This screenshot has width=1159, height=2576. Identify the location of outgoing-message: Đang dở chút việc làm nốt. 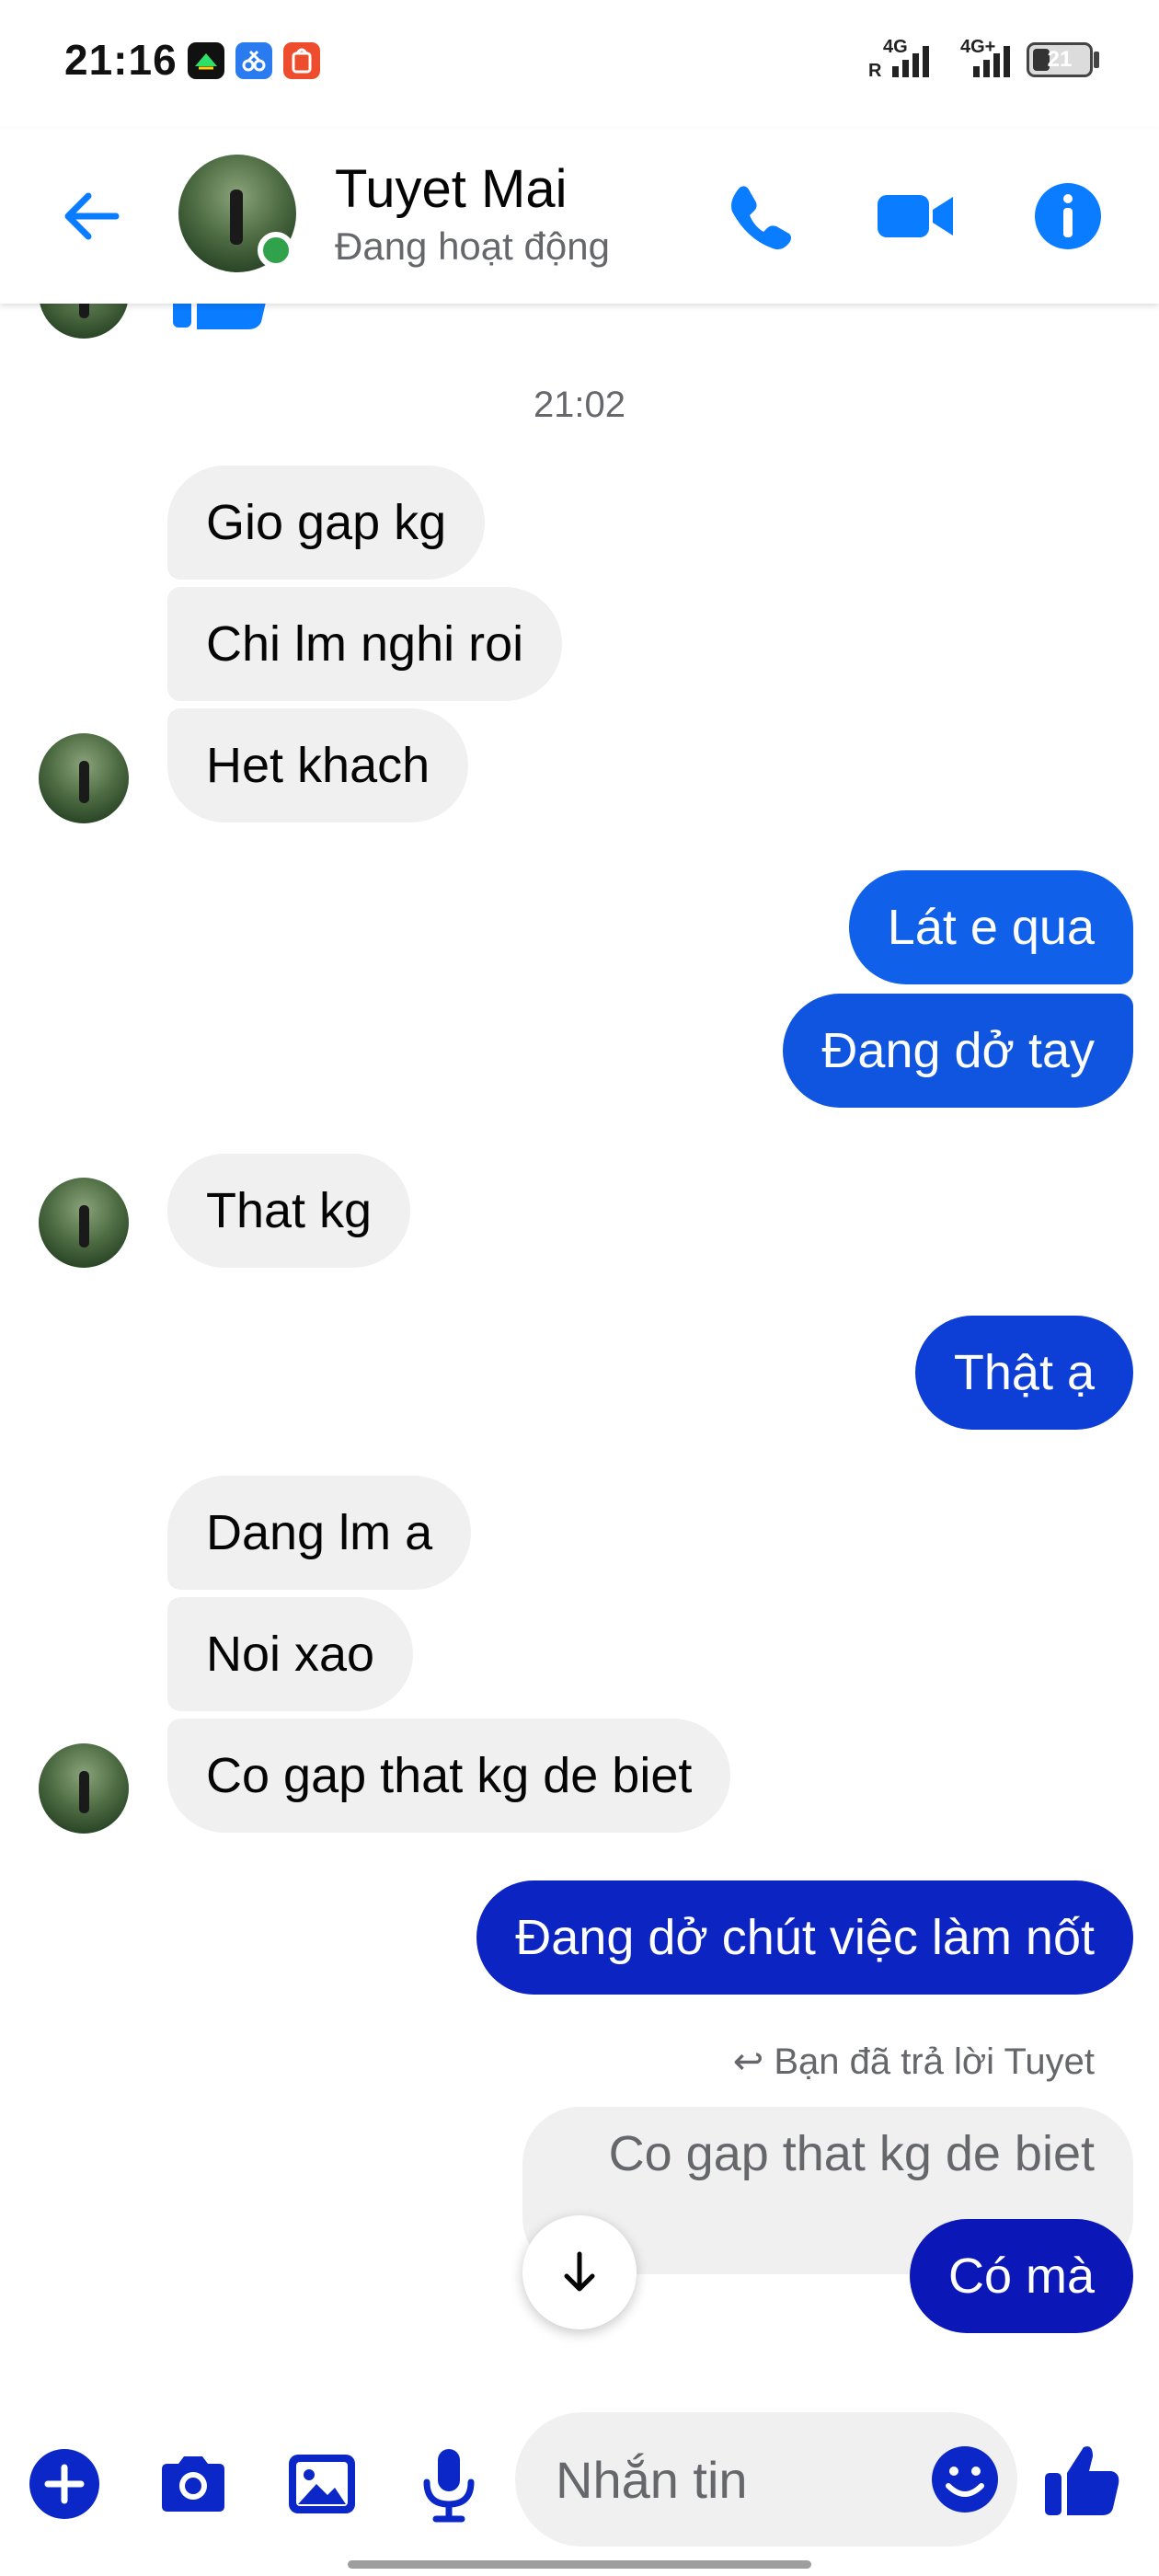
(804, 1937).